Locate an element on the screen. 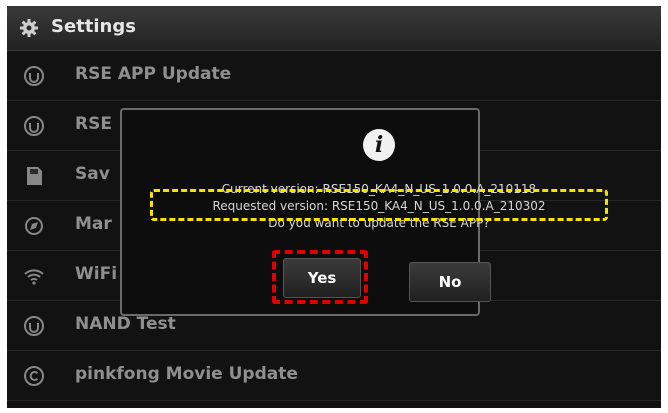  yes-button-highlight is located at coordinates (320, 277).